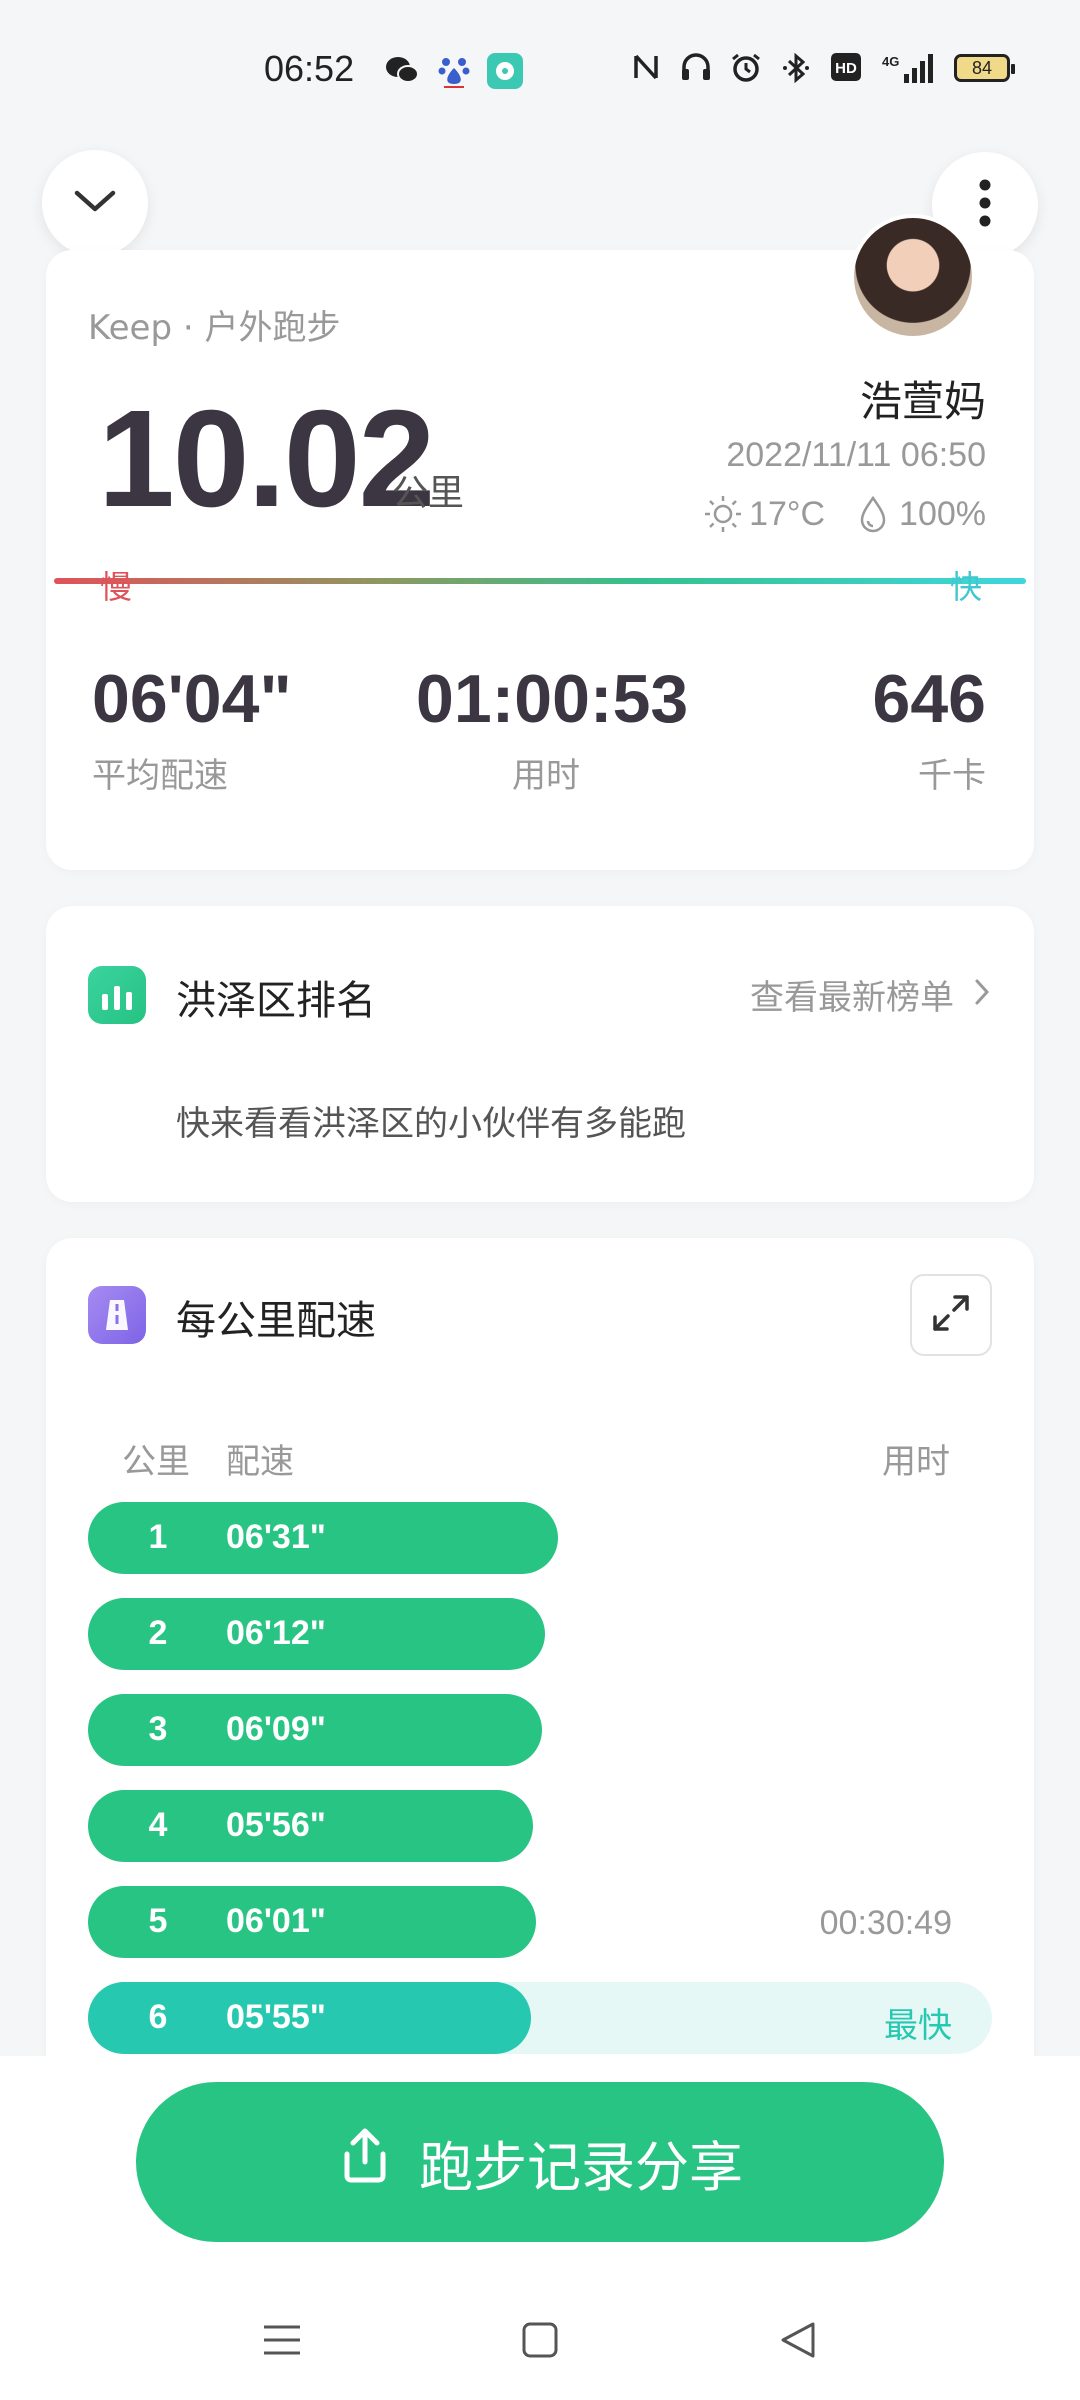 The image size is (1080, 2400). I want to click on duration-label: 用时, so click(546, 776).